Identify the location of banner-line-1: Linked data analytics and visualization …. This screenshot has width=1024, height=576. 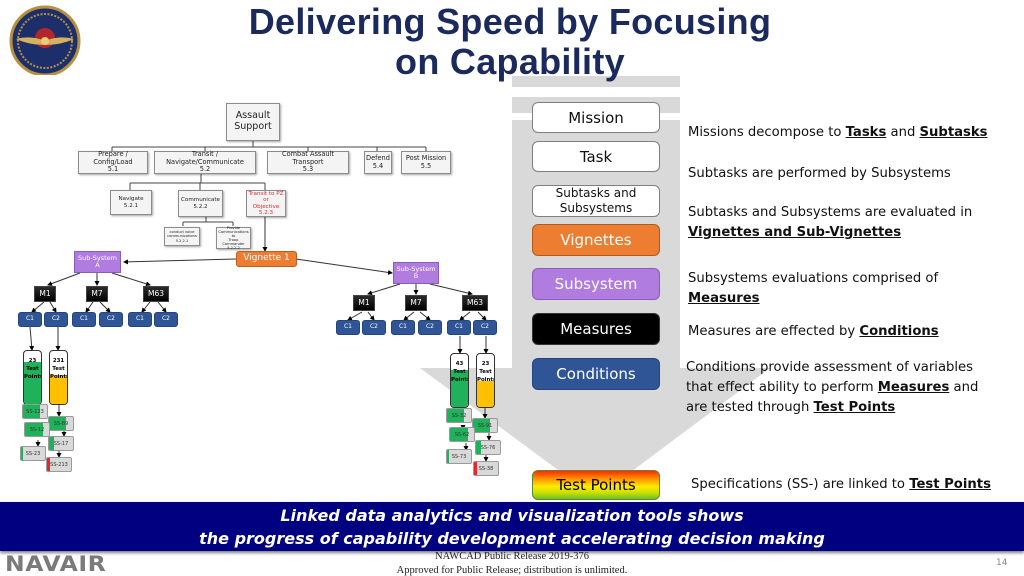
(512, 515).